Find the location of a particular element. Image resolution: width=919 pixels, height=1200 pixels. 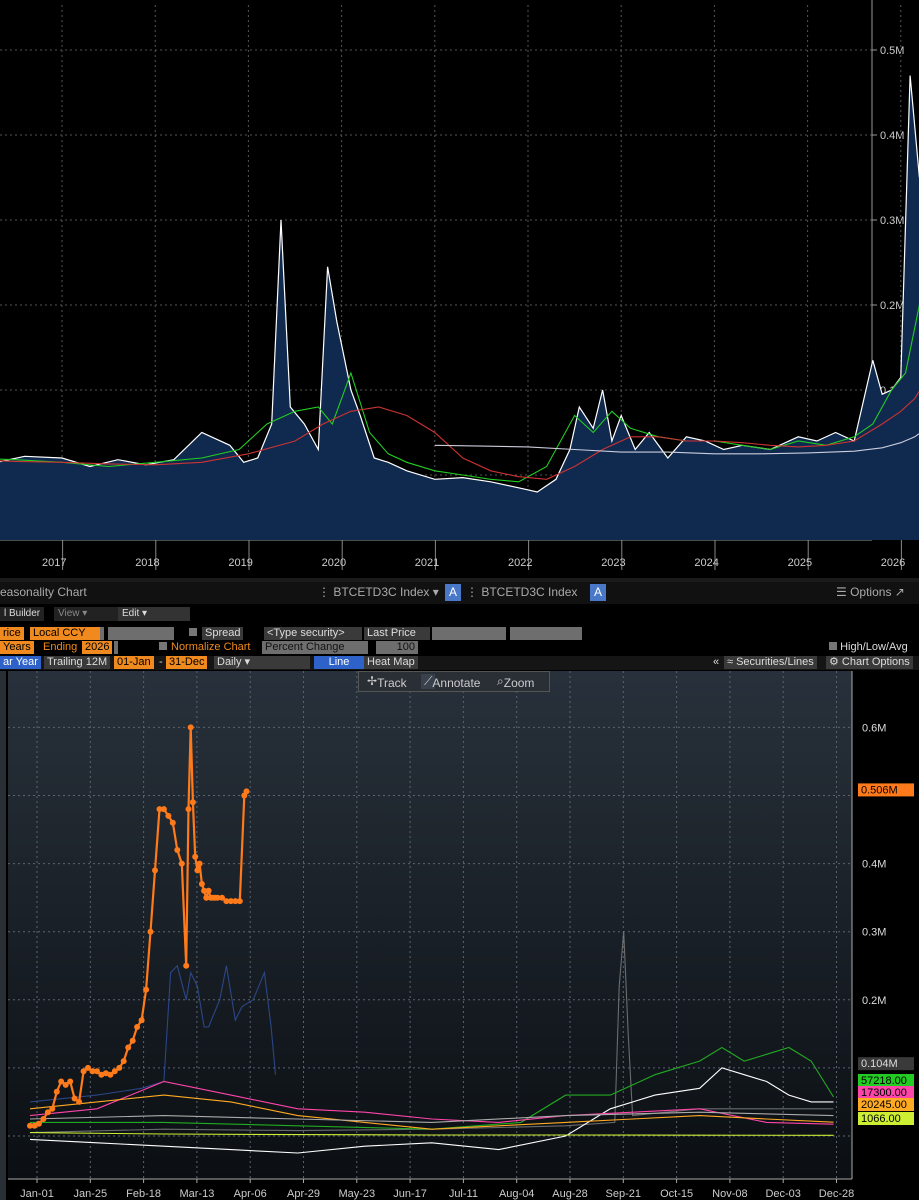

top-x-tick-label: 2019 is located at coordinates (240, 563).